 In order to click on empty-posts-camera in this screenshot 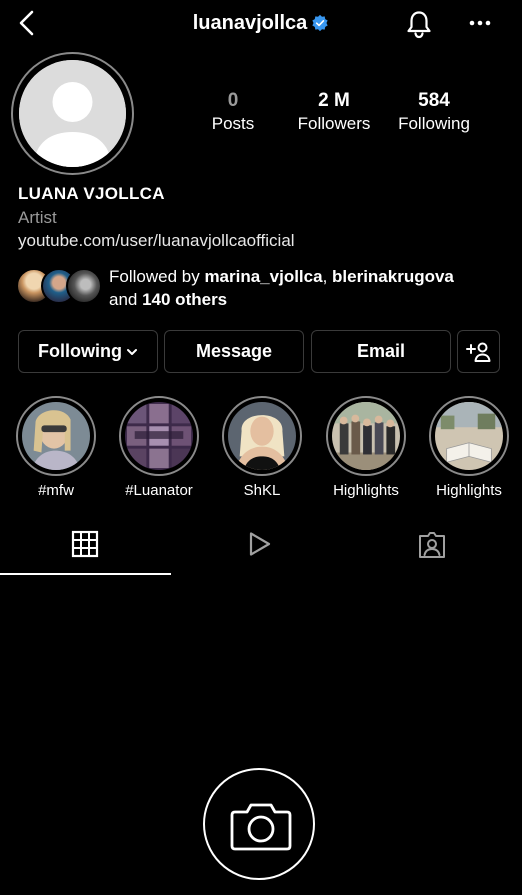, I will do `click(259, 824)`.